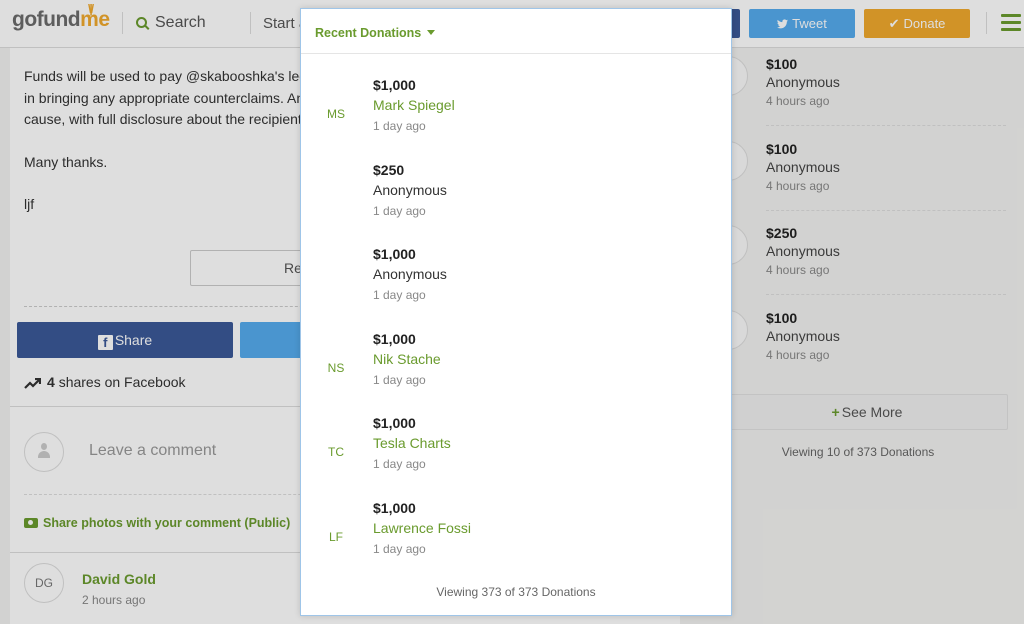 Image resolution: width=1024 pixels, height=624 pixels. I want to click on donor-initials: TC, so click(336, 452).